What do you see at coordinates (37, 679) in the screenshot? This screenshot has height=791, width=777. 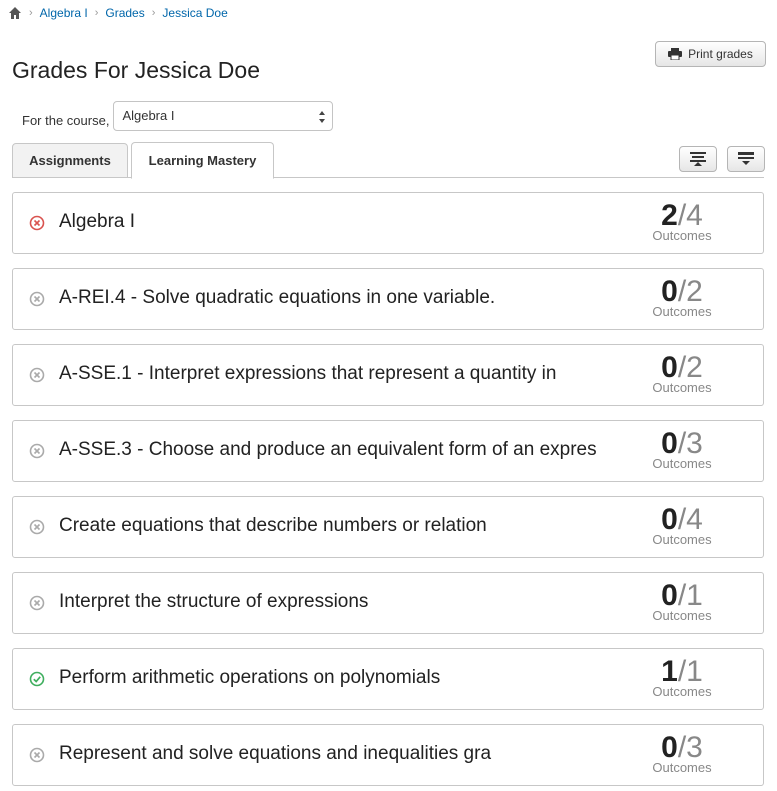 I see `passed-status-icon` at bounding box center [37, 679].